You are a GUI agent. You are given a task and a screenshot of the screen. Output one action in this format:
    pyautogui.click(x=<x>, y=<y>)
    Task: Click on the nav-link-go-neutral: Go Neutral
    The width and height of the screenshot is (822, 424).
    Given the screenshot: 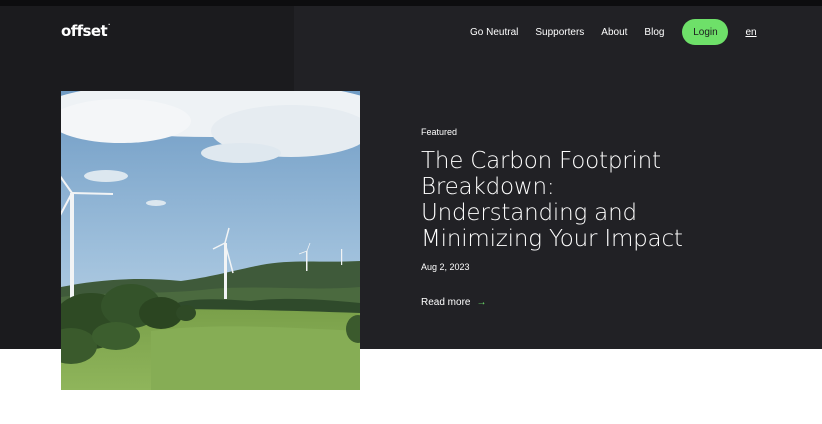 What is the action you would take?
    pyautogui.click(x=494, y=32)
    